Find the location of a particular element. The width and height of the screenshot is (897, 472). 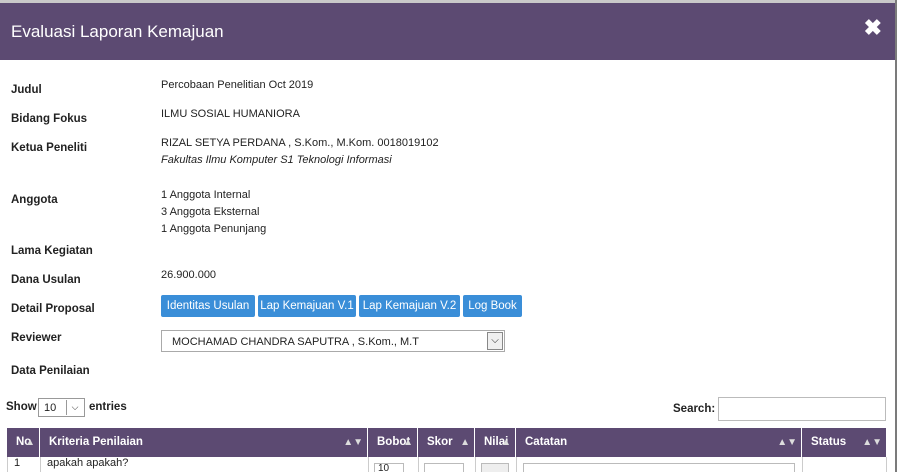

table-row: 1 apakah apakah? 10 is located at coordinates (447, 464).